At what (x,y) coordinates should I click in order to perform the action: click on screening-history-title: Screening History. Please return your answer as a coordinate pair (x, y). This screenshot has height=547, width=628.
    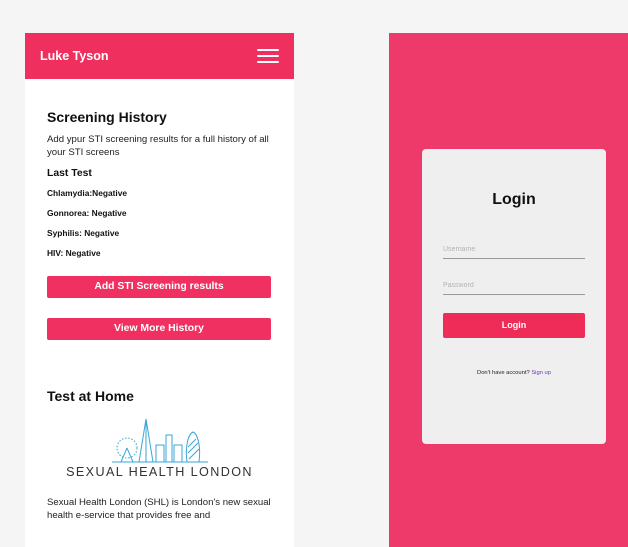
    Looking at the image, I should click on (107, 117).